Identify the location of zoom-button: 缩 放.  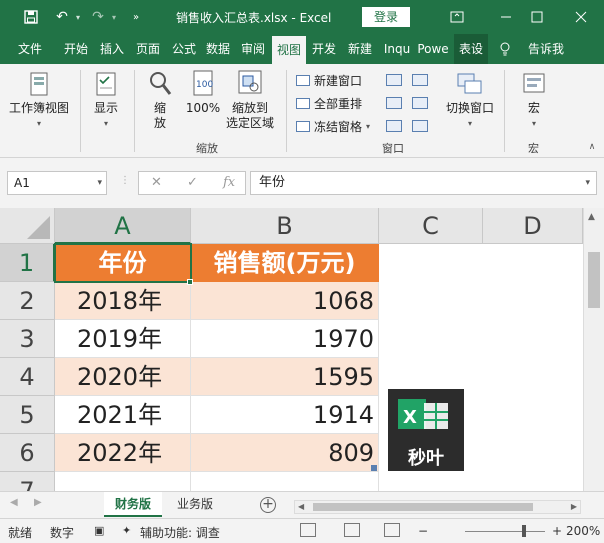
(160, 100).